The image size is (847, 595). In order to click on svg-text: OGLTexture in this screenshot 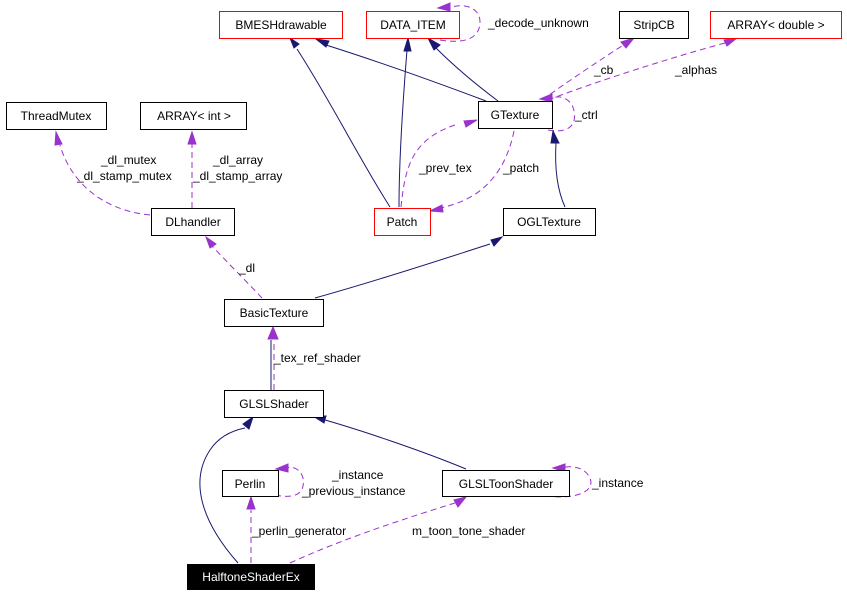, I will do `click(549, 222)`.